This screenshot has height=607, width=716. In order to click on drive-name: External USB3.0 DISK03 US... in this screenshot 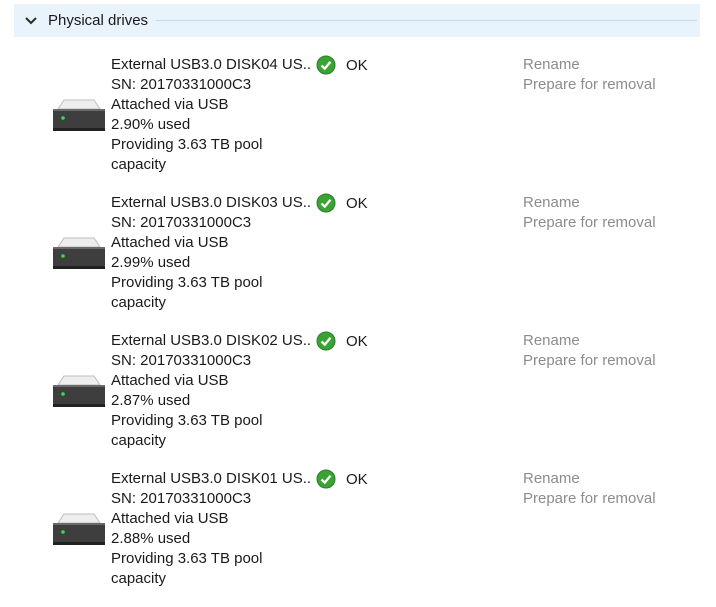, I will do `click(211, 202)`.